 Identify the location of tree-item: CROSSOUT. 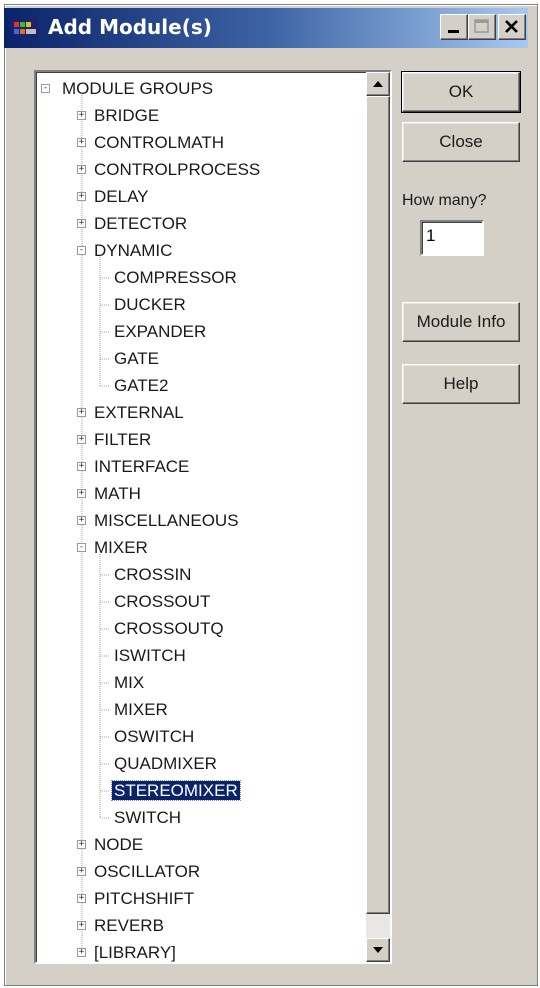
(162, 602).